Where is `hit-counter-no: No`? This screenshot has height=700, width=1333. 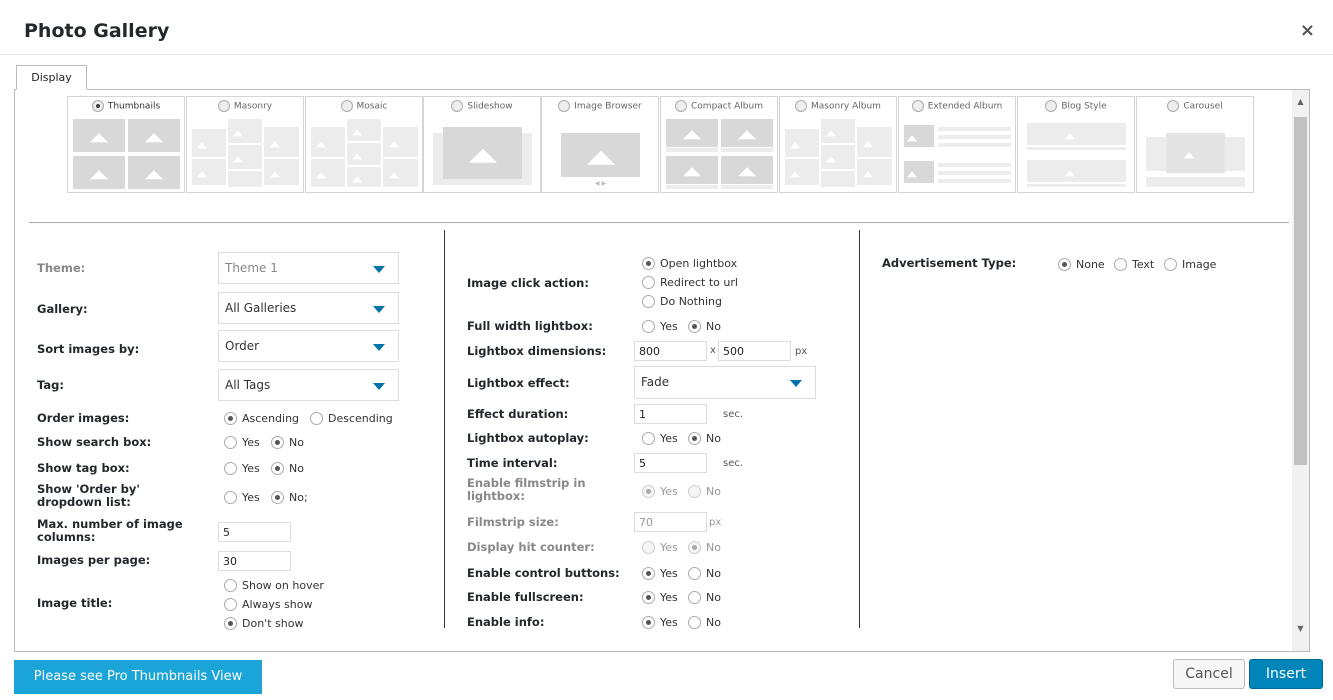 hit-counter-no: No is located at coordinates (704, 548).